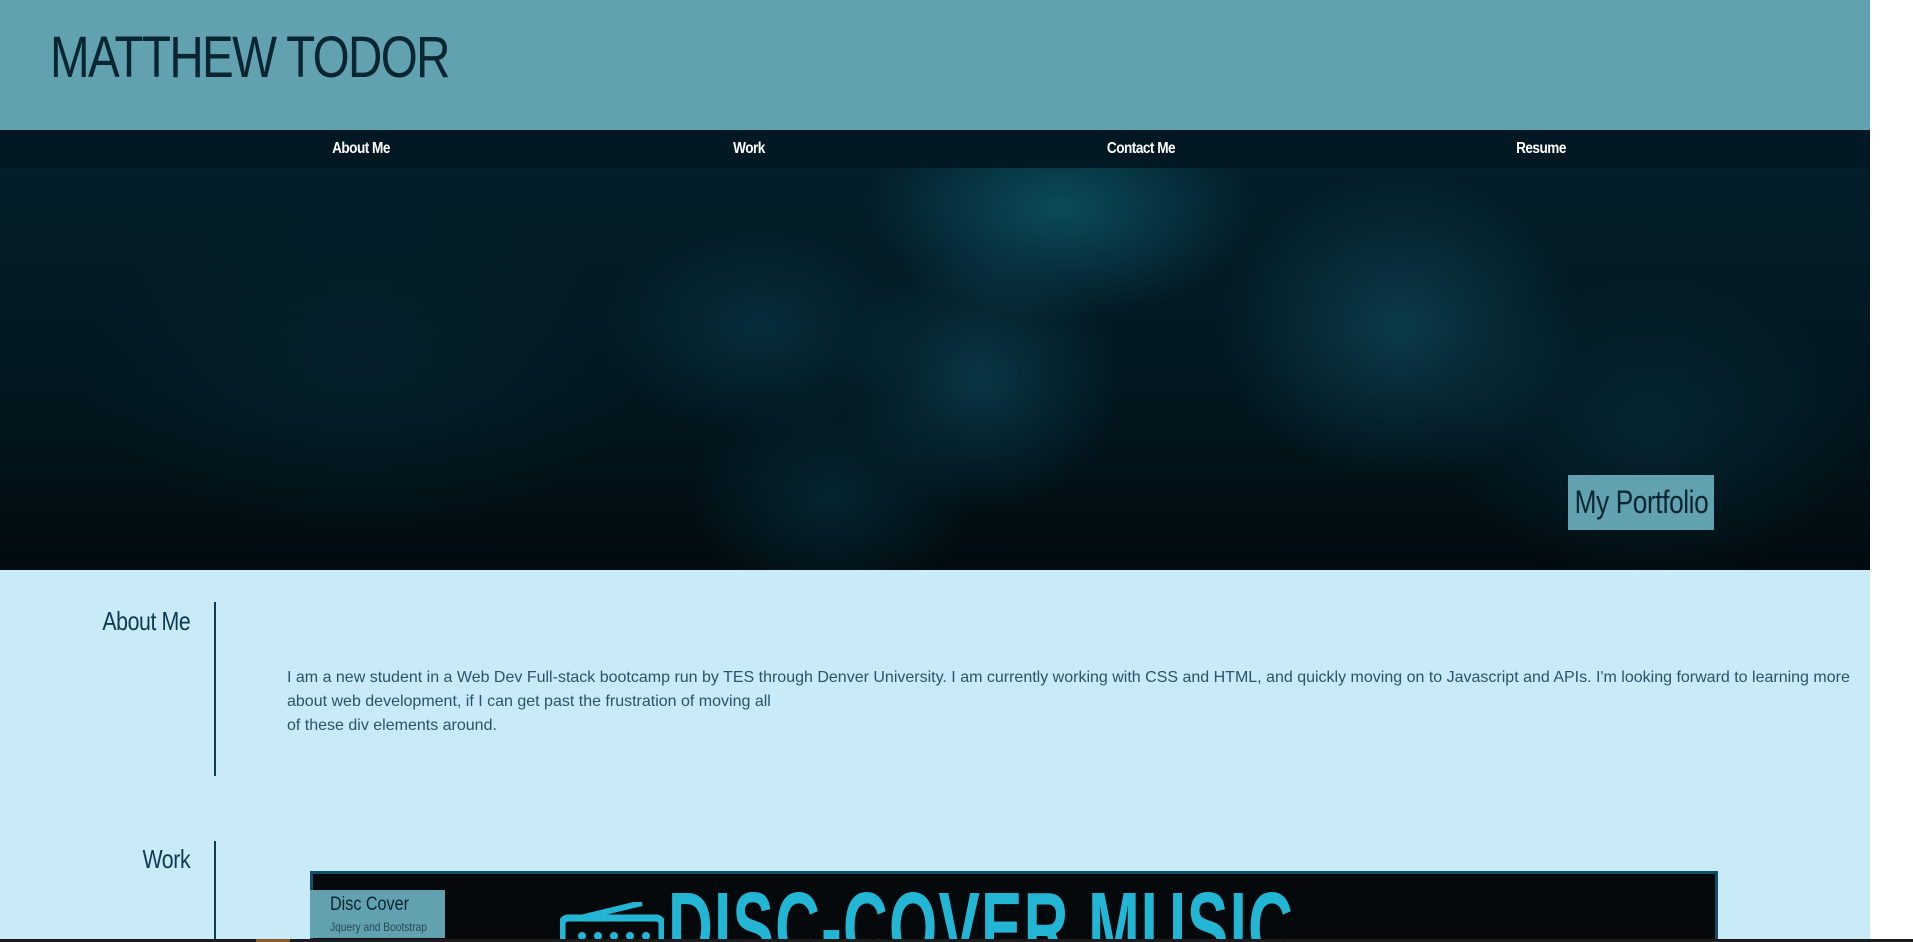 Image resolution: width=1913 pixels, height=942 pixels. I want to click on project-label: Disc Cover Jquery and Bootstrap, so click(377, 914).